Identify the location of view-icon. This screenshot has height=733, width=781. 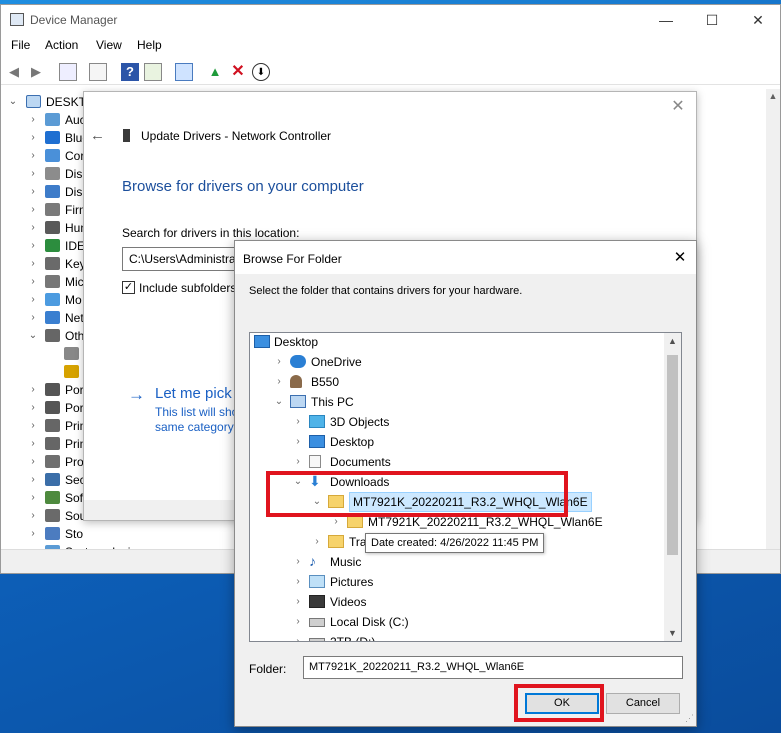
(153, 72).